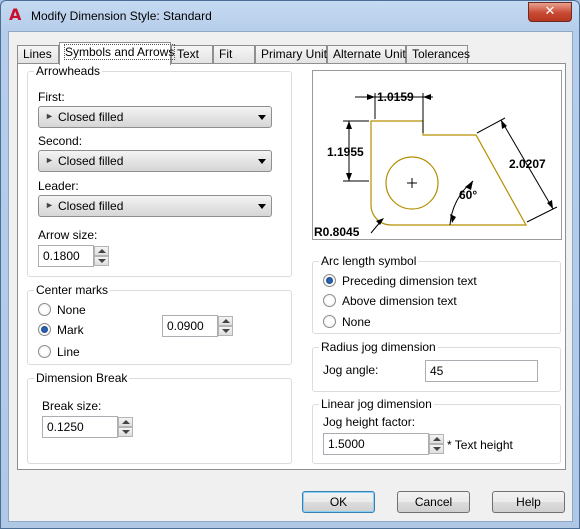 This screenshot has width=580, height=529. I want to click on center-mark-mark-radio: Mark, so click(78, 330).